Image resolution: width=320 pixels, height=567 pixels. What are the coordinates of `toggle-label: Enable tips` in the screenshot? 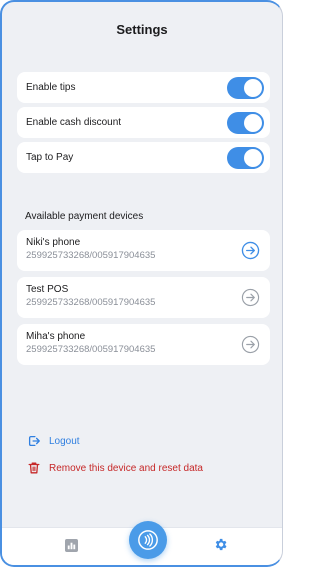 It's located at (51, 87).